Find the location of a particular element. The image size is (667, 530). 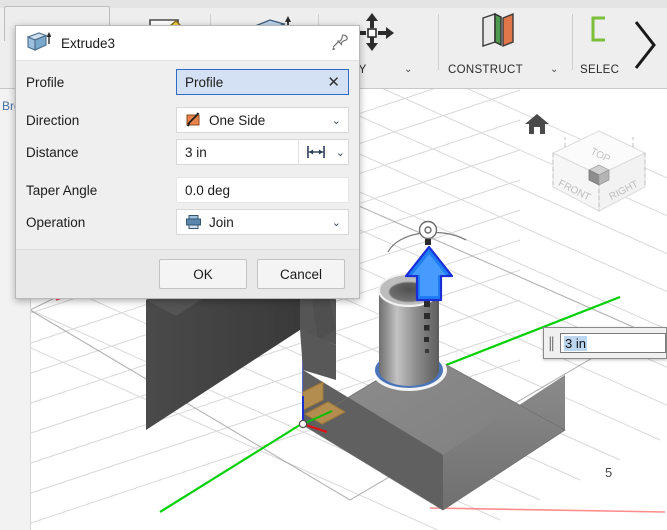

ok-button: OK is located at coordinates (203, 274).